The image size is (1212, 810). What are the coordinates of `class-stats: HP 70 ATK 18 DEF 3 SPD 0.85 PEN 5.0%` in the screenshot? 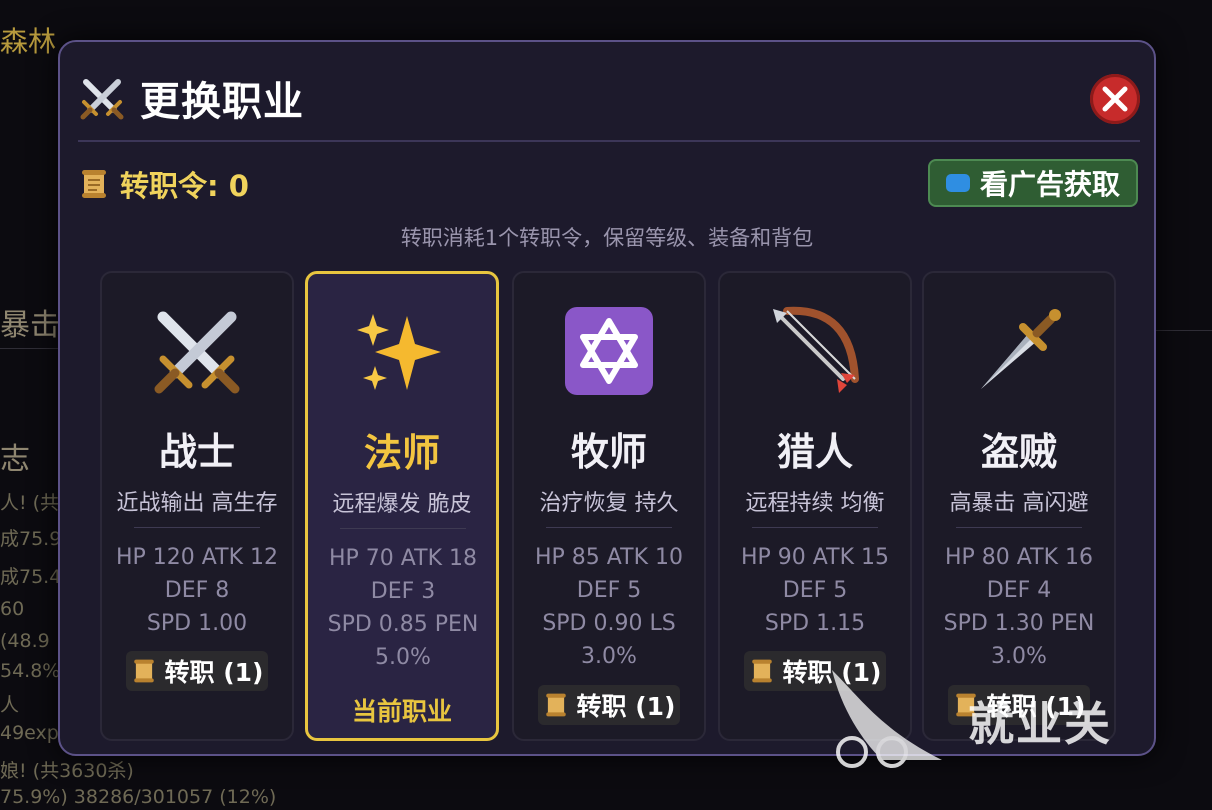 It's located at (403, 608).